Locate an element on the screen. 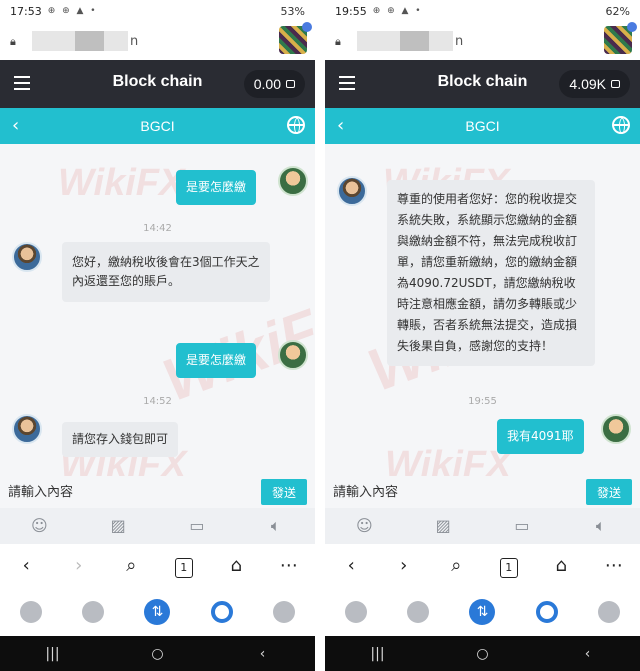 This screenshot has width=640, height=671. message-timestamp: 19:55 is located at coordinates (482, 401).